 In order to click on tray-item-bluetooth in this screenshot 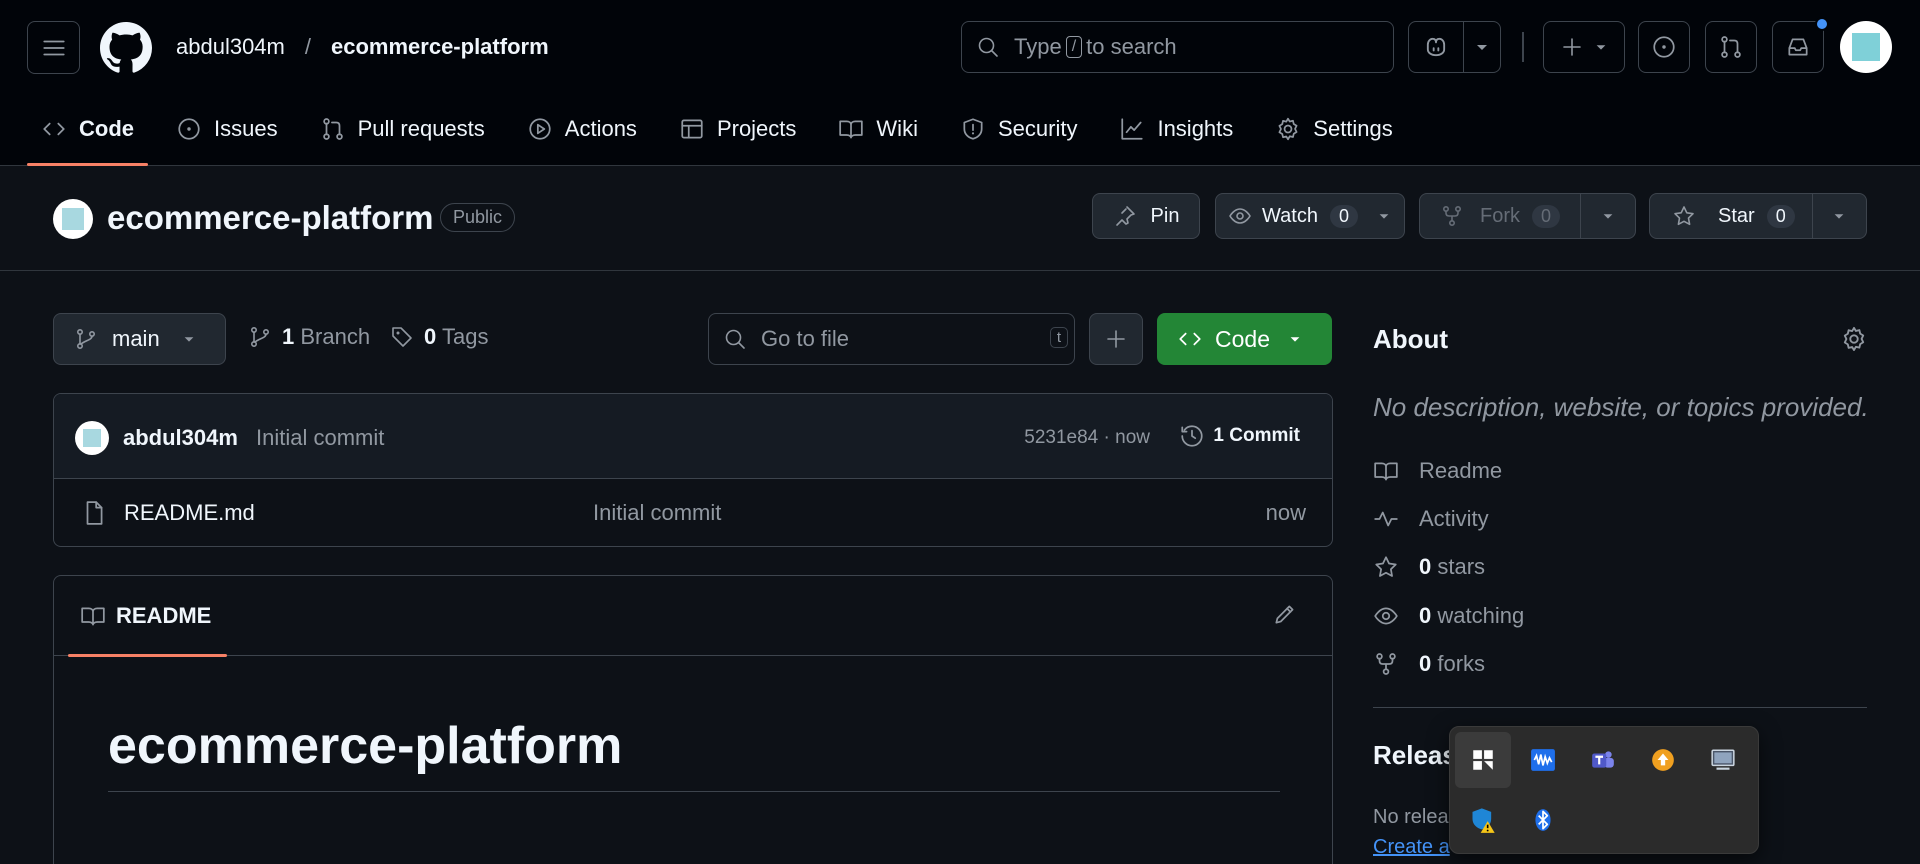, I will do `click(1543, 820)`.